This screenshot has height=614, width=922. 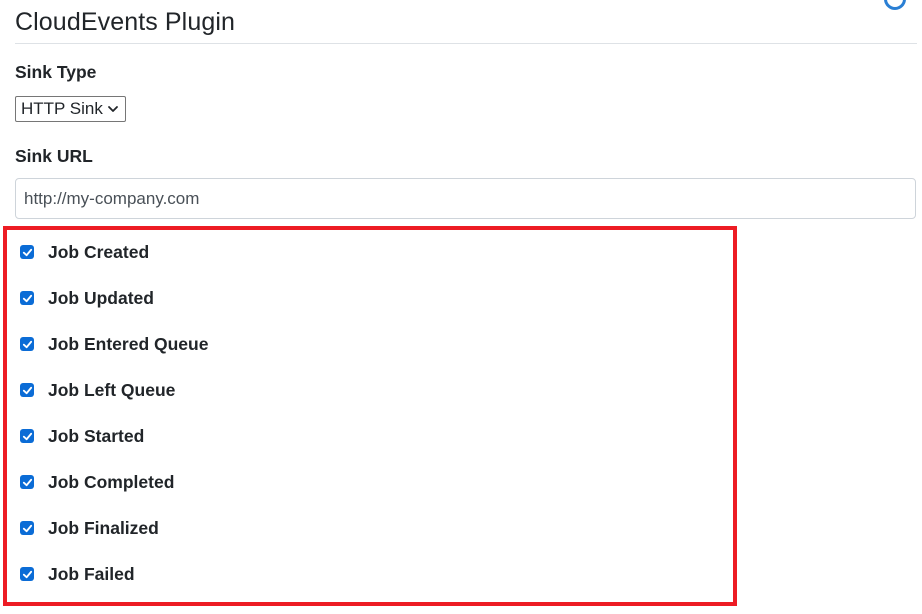 What do you see at coordinates (62, 108) in the screenshot?
I see `sink-type-selected-value: HTTP Sink` at bounding box center [62, 108].